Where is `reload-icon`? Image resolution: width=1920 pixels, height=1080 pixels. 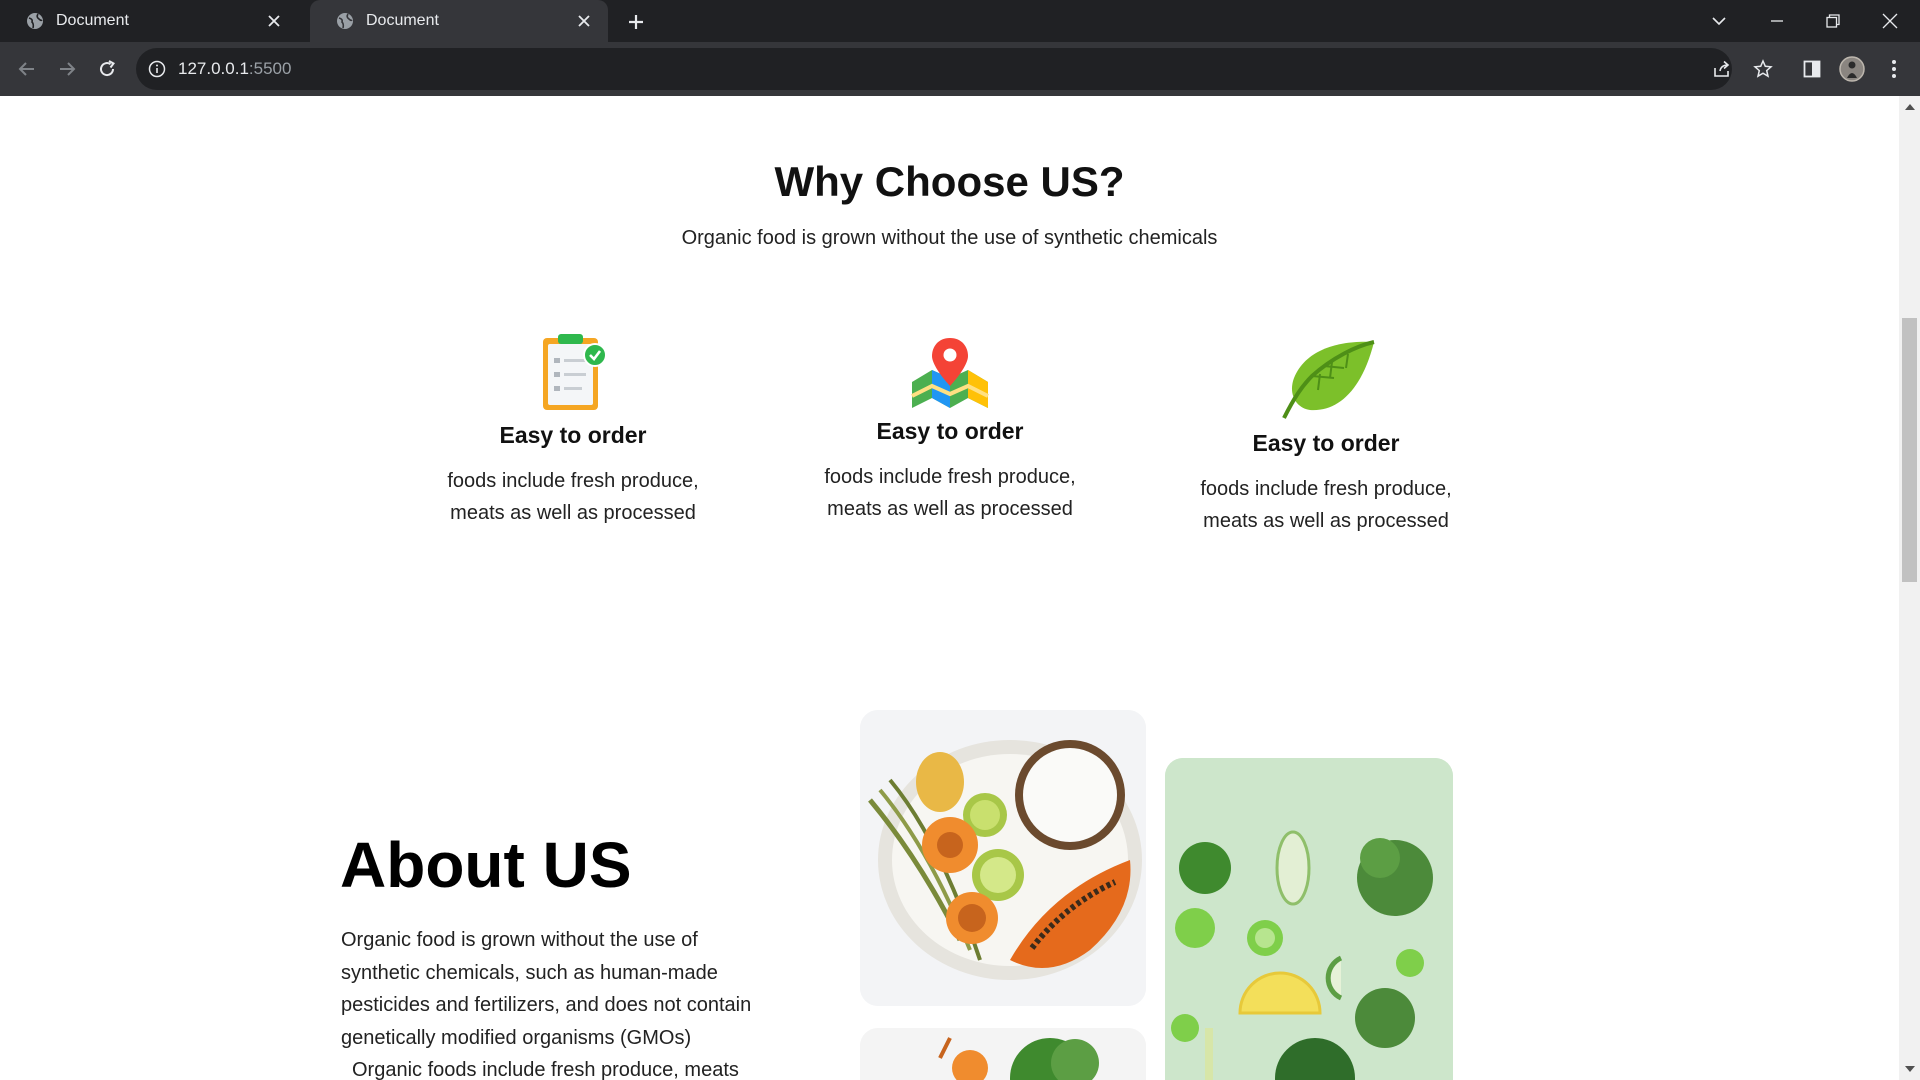 reload-icon is located at coordinates (107, 68).